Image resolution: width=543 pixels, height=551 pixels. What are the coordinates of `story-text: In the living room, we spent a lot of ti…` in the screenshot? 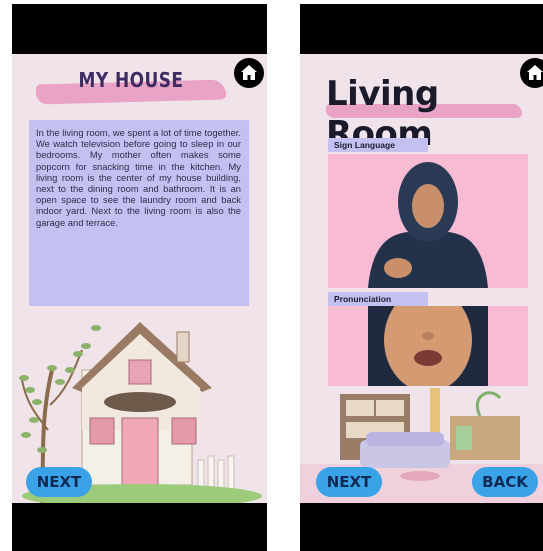 It's located at (139, 213).